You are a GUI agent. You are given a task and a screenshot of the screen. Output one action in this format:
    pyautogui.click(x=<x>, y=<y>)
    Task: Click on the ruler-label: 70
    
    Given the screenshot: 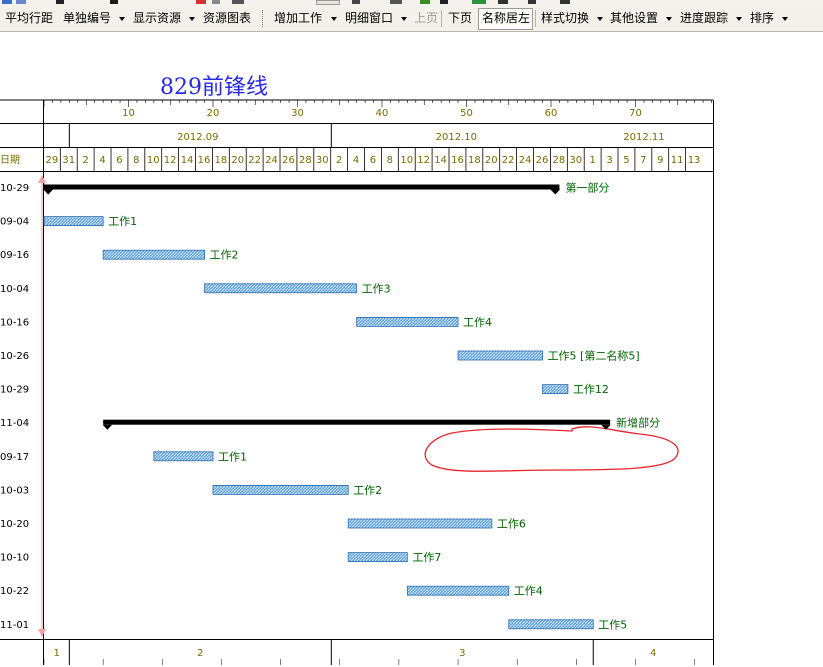 What is the action you would take?
    pyautogui.click(x=635, y=113)
    